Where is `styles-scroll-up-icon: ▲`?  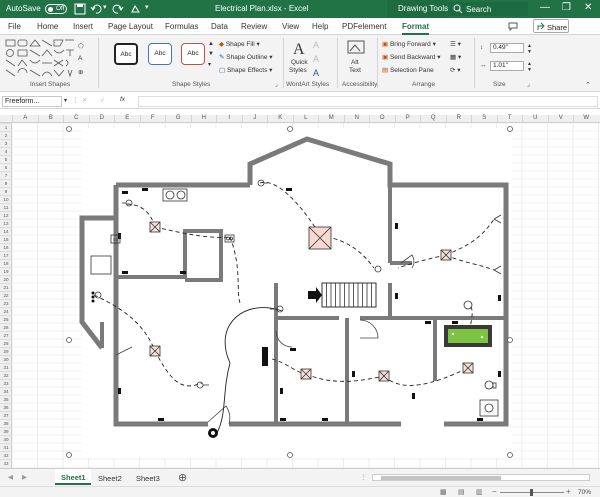
styles-scroll-up-icon: ▲ is located at coordinates (211, 44).